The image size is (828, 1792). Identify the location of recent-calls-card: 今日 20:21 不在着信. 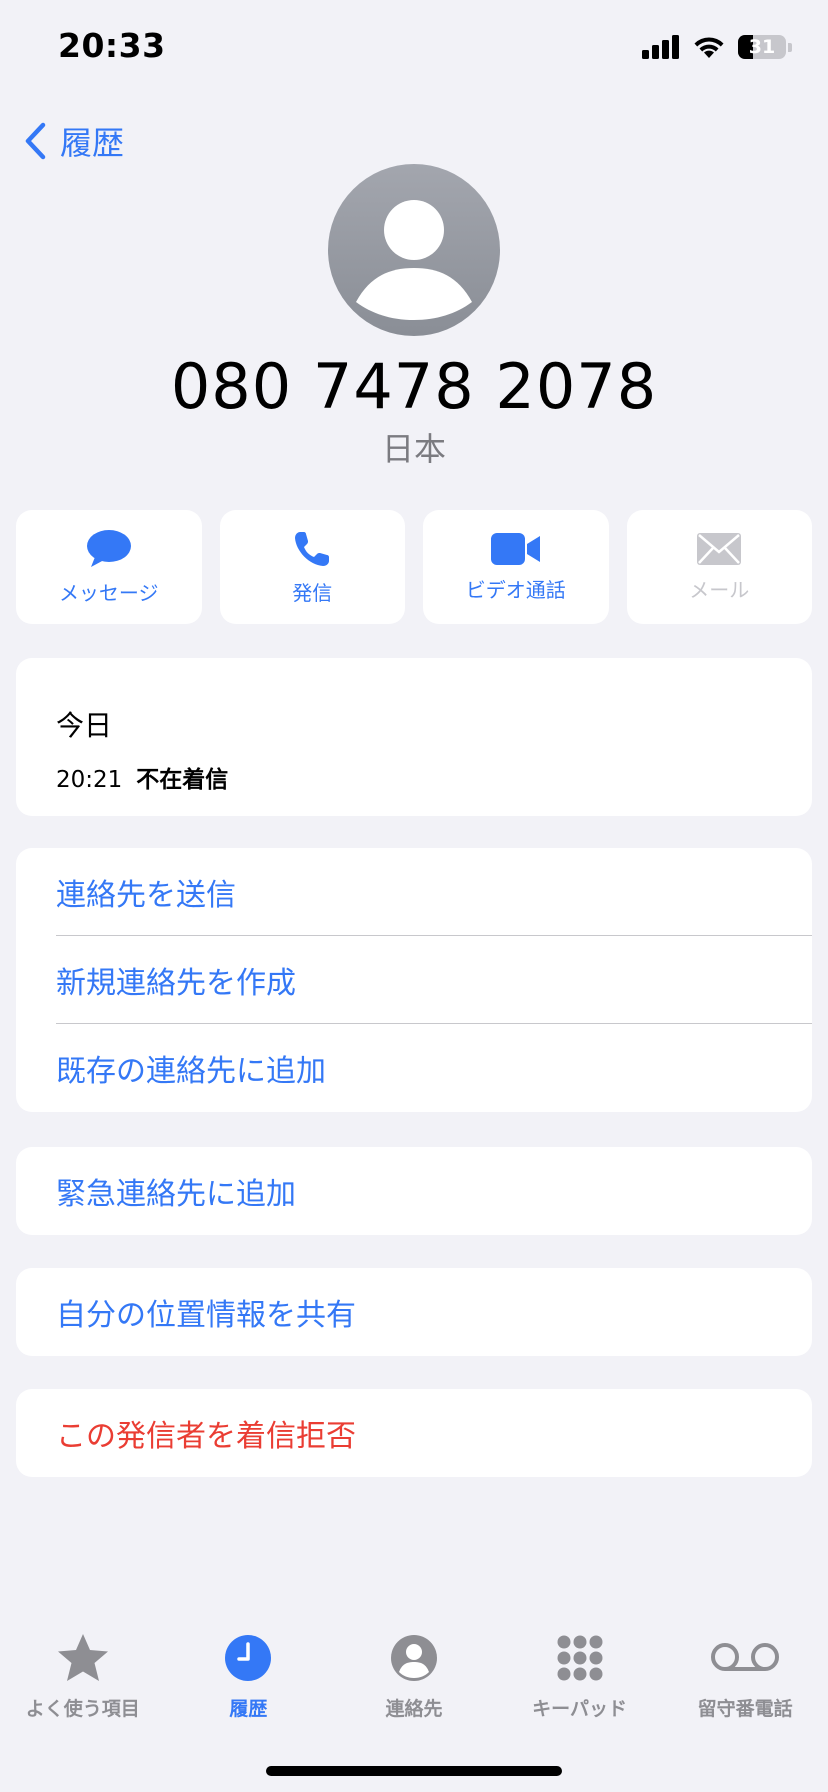
(414, 737).